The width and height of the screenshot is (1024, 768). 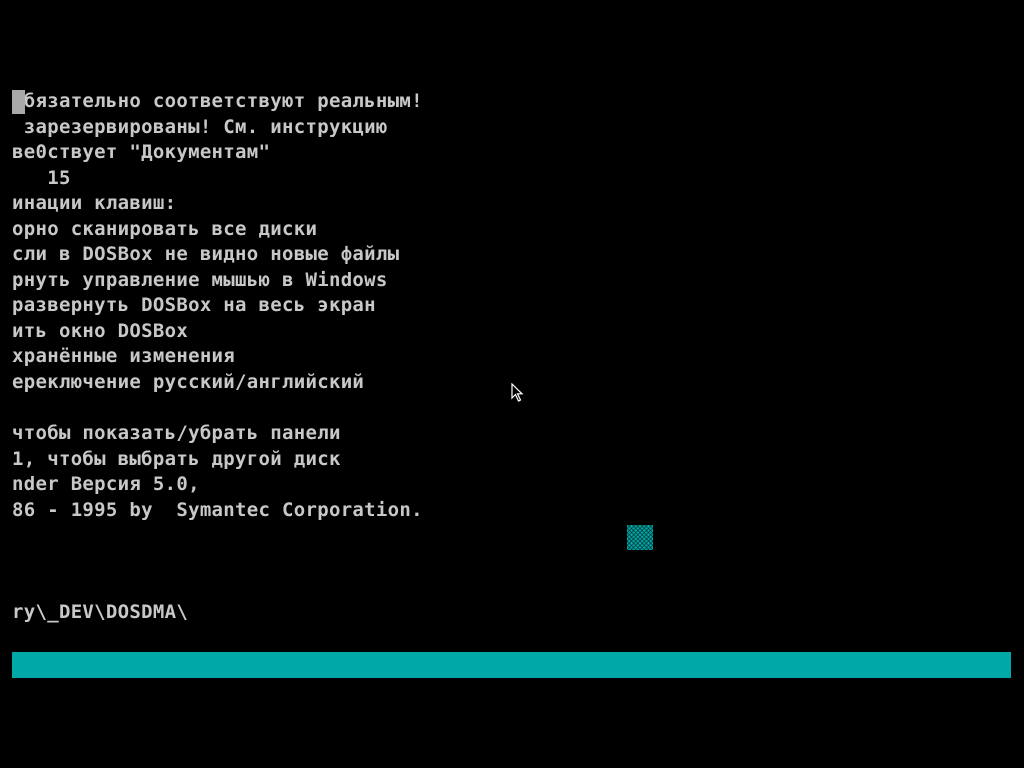 I want to click on status-bar, so click(x=511, y=665).